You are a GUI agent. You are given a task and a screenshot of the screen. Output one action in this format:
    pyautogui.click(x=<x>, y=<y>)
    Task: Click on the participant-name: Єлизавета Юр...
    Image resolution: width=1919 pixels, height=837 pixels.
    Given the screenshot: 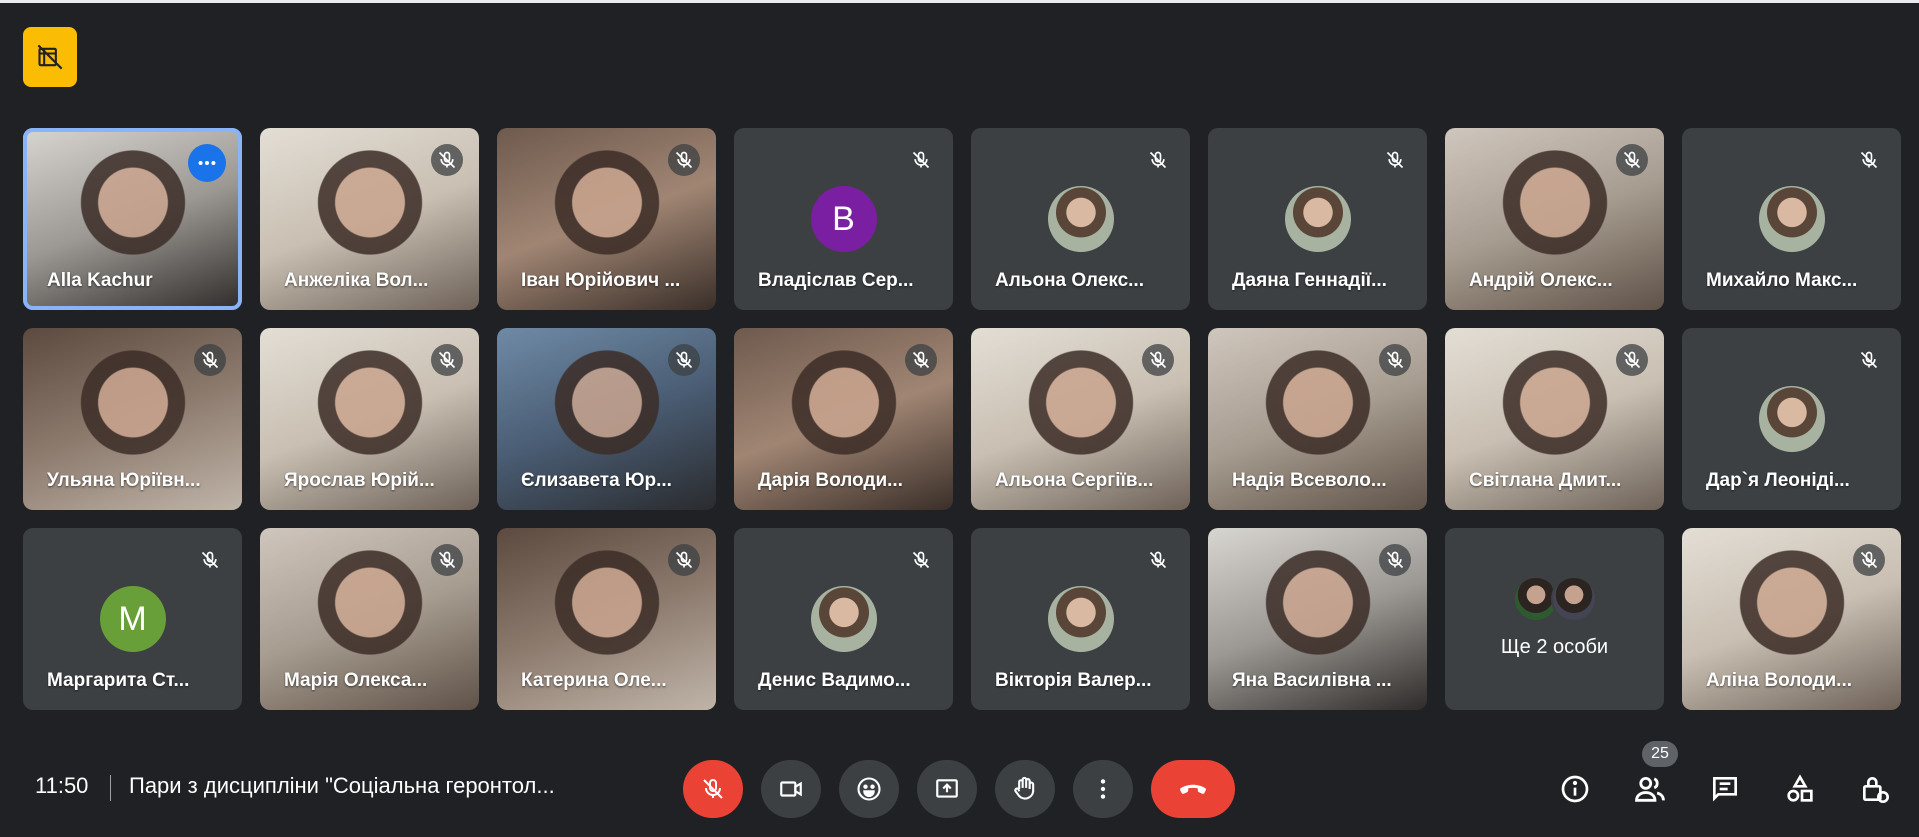 What is the action you would take?
    pyautogui.click(x=596, y=480)
    